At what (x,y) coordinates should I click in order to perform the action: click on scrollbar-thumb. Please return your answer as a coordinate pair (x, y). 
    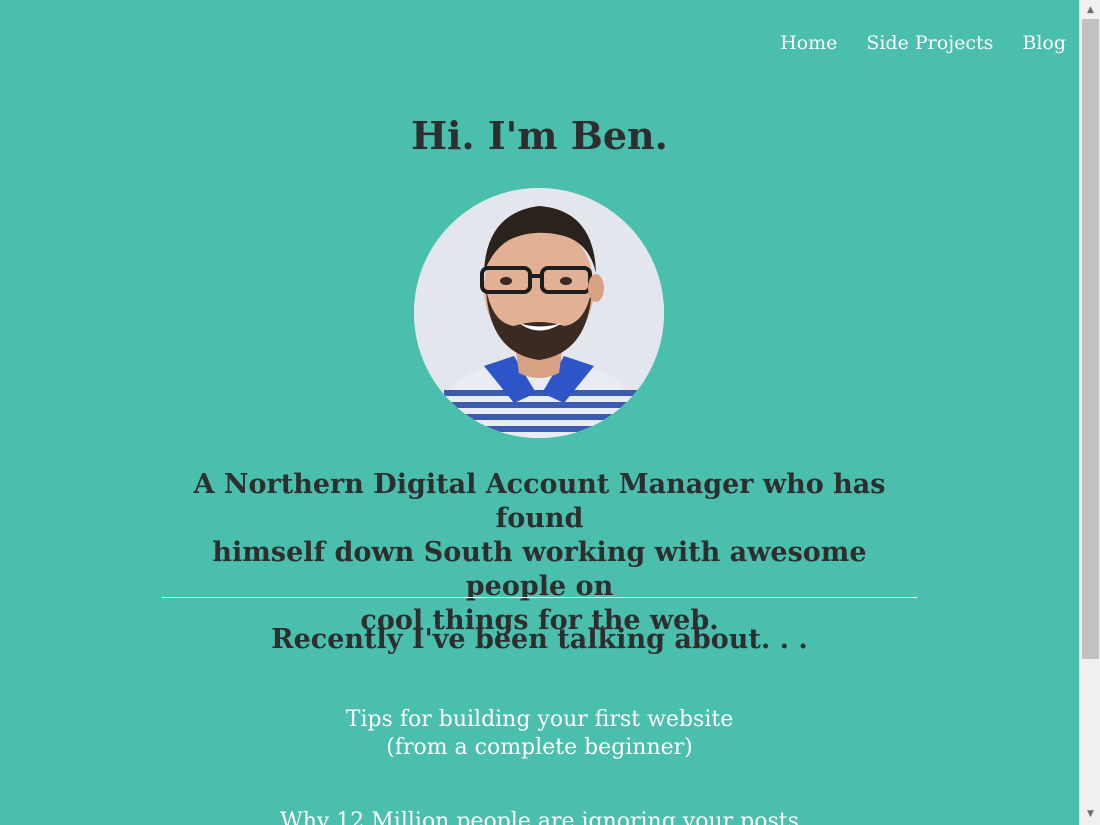
    Looking at the image, I should click on (1090, 339).